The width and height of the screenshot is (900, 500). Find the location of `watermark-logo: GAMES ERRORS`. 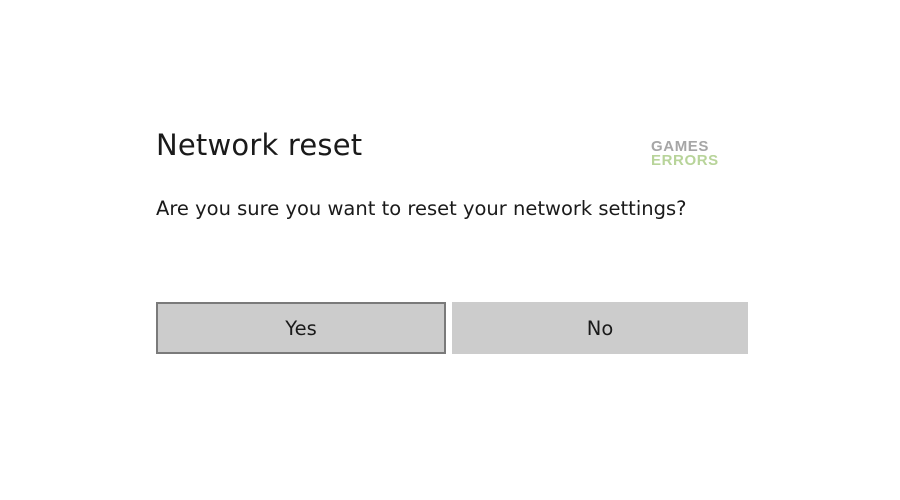

watermark-logo: GAMES ERRORS is located at coordinates (685, 154).